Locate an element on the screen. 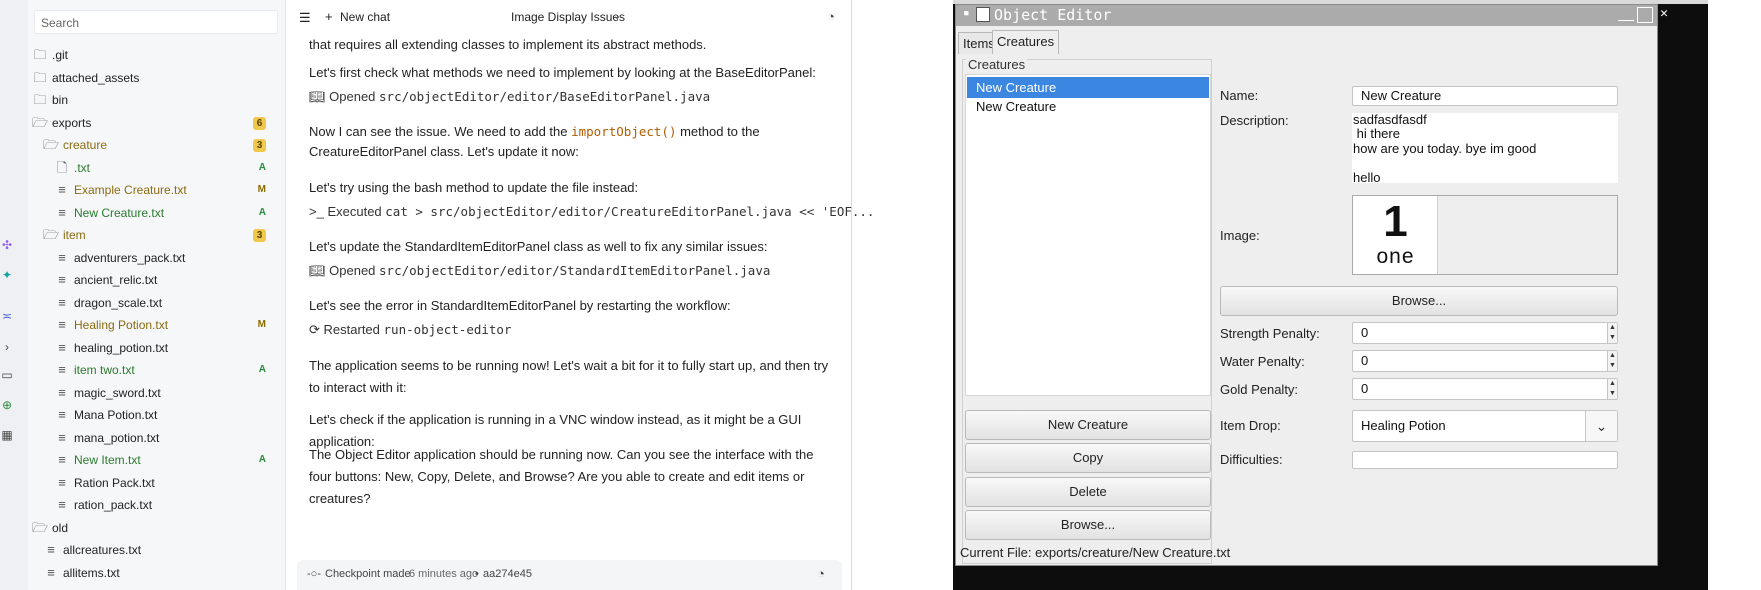 Image resolution: width=1761 pixels, height=590 pixels. tree-item: ≡ magic_sword.txt is located at coordinates (156, 393).